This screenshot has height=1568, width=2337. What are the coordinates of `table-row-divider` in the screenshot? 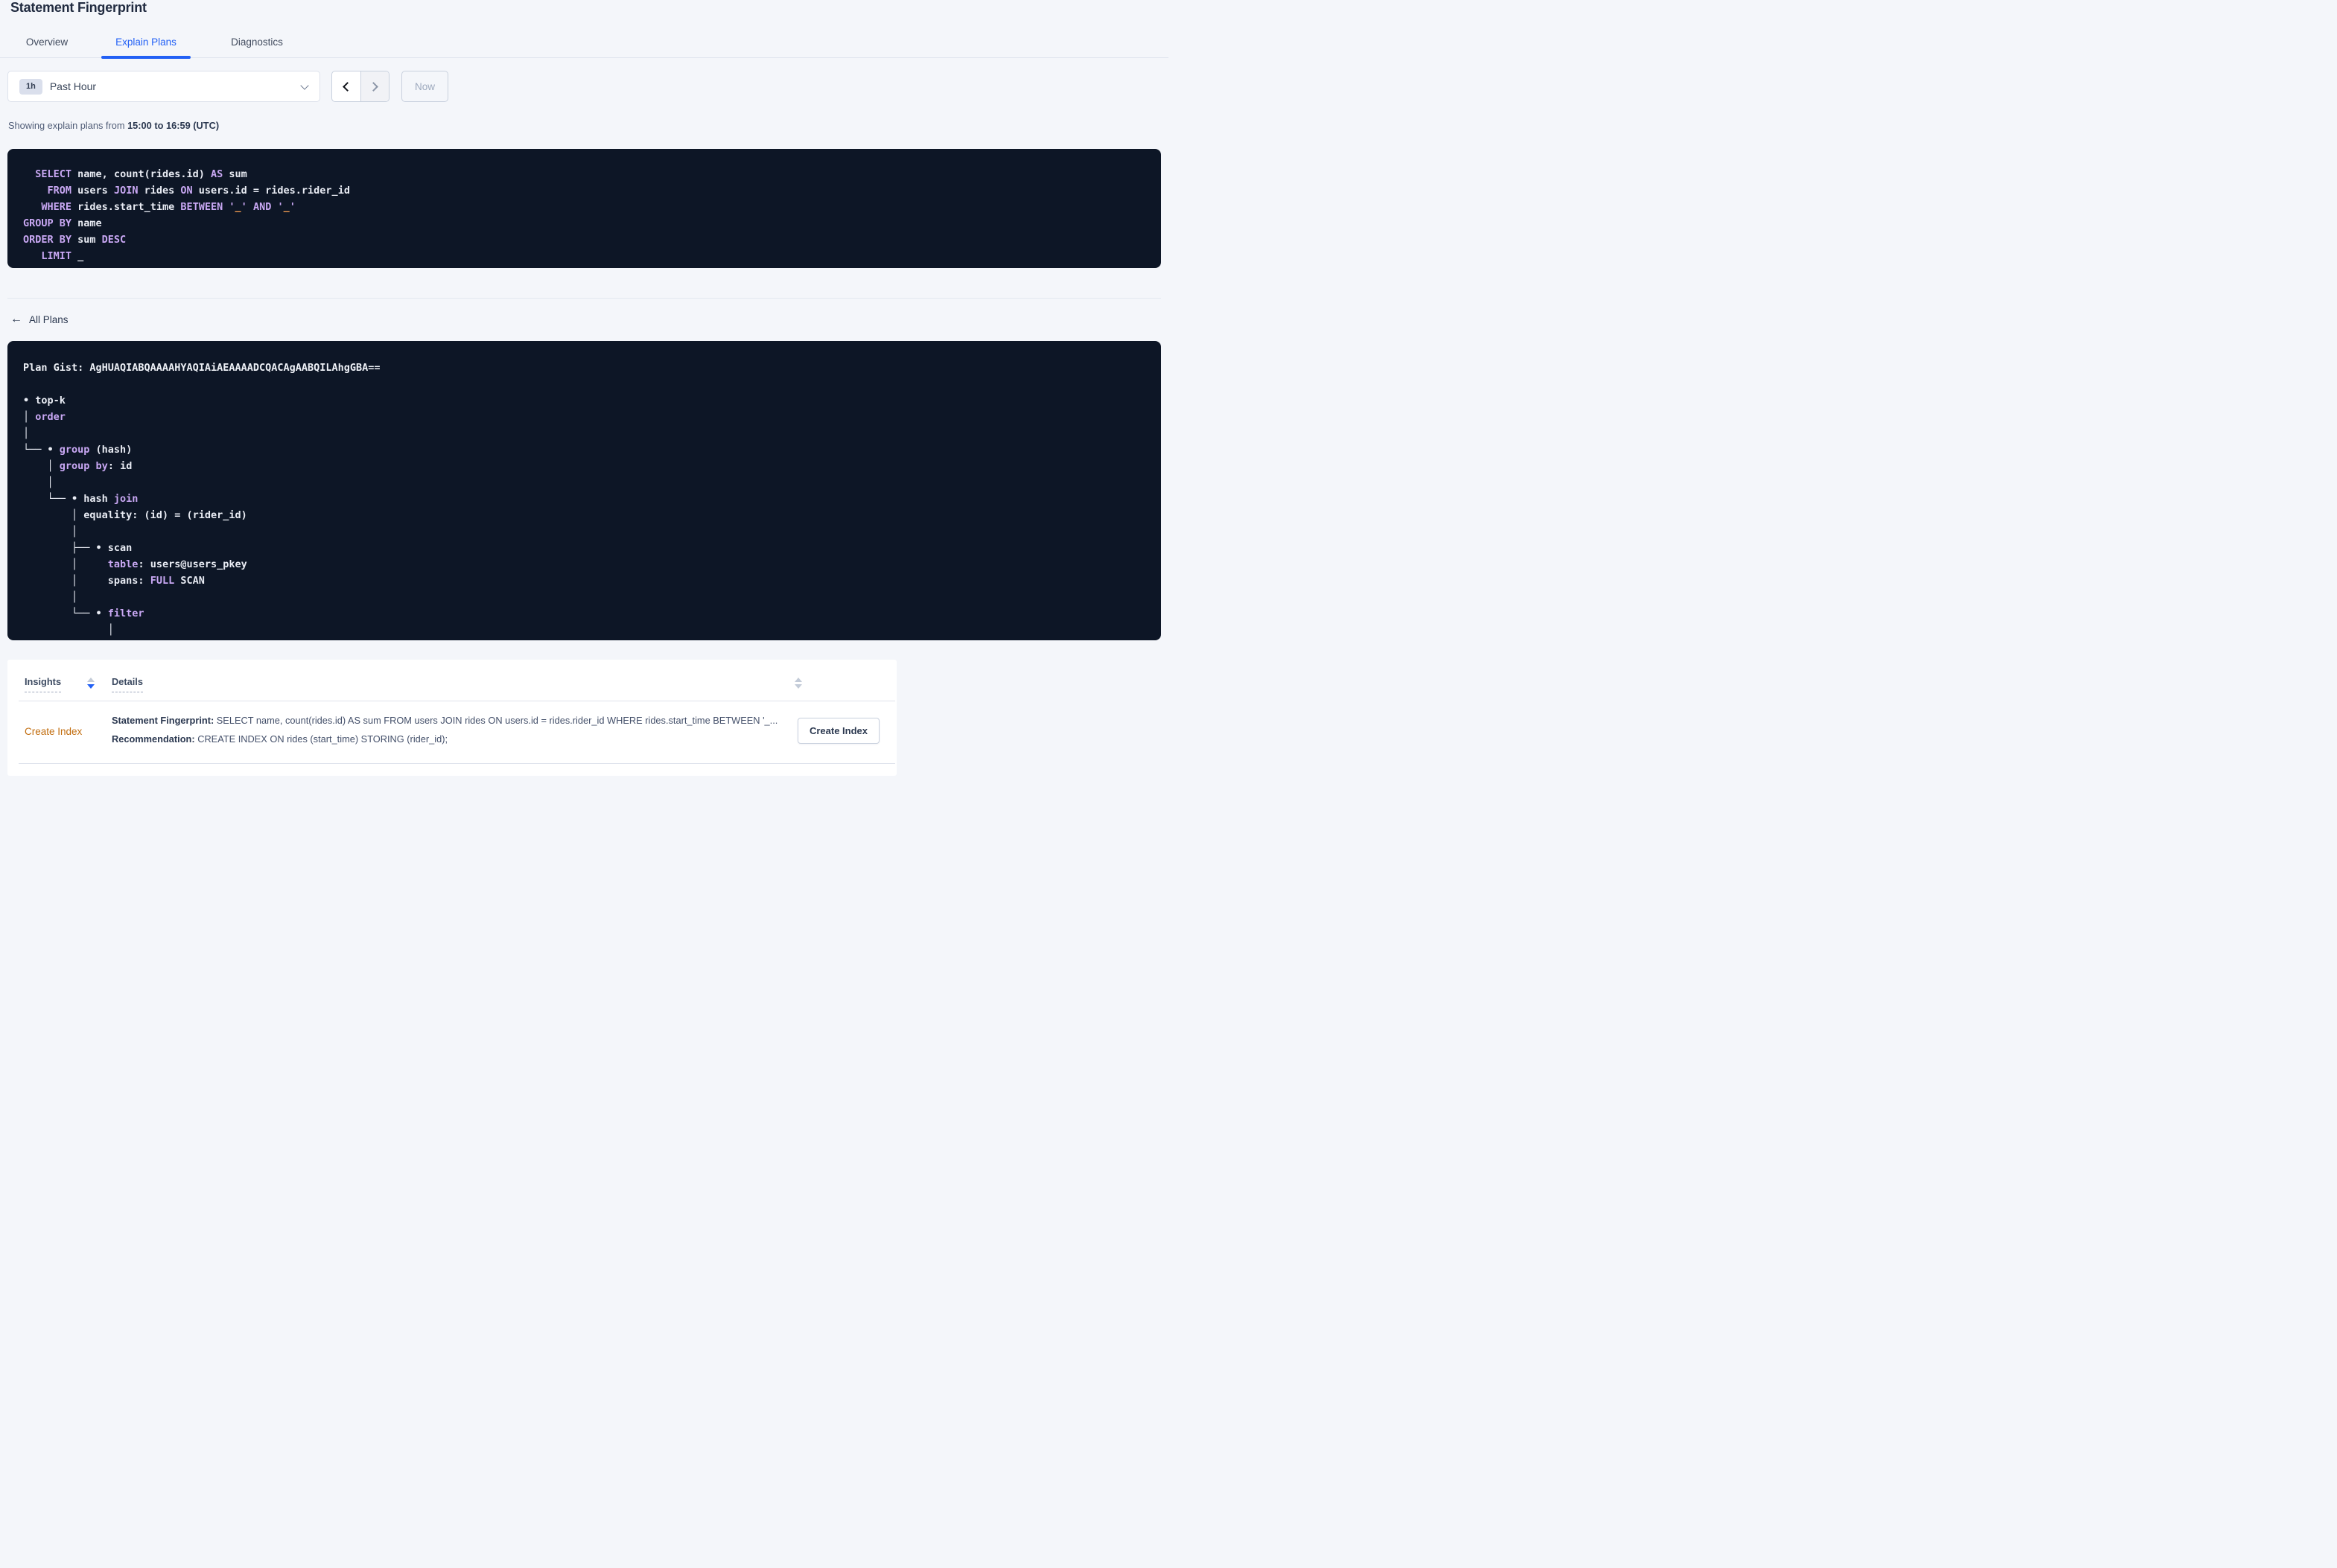 It's located at (457, 763).